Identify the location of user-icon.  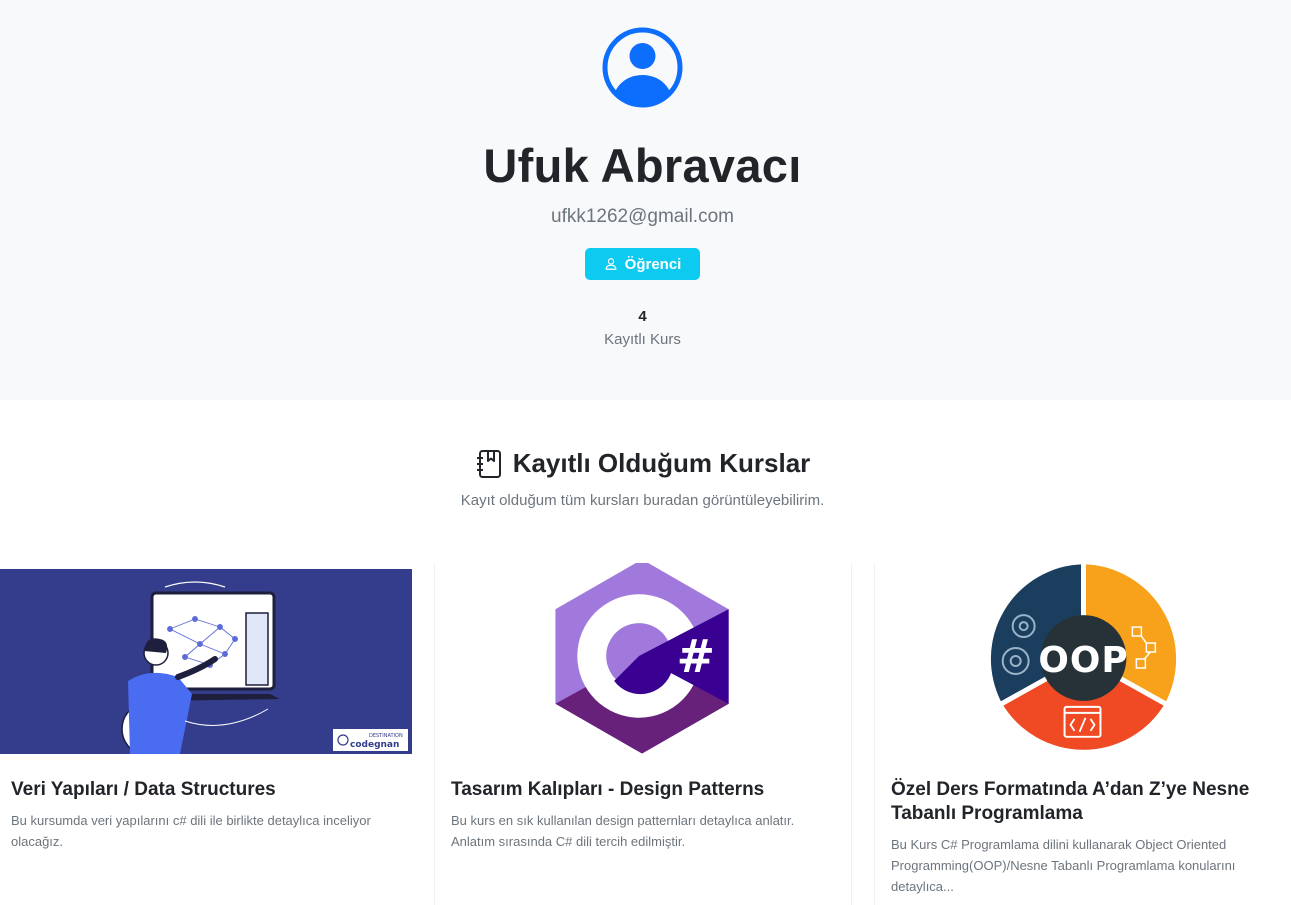
(611, 264).